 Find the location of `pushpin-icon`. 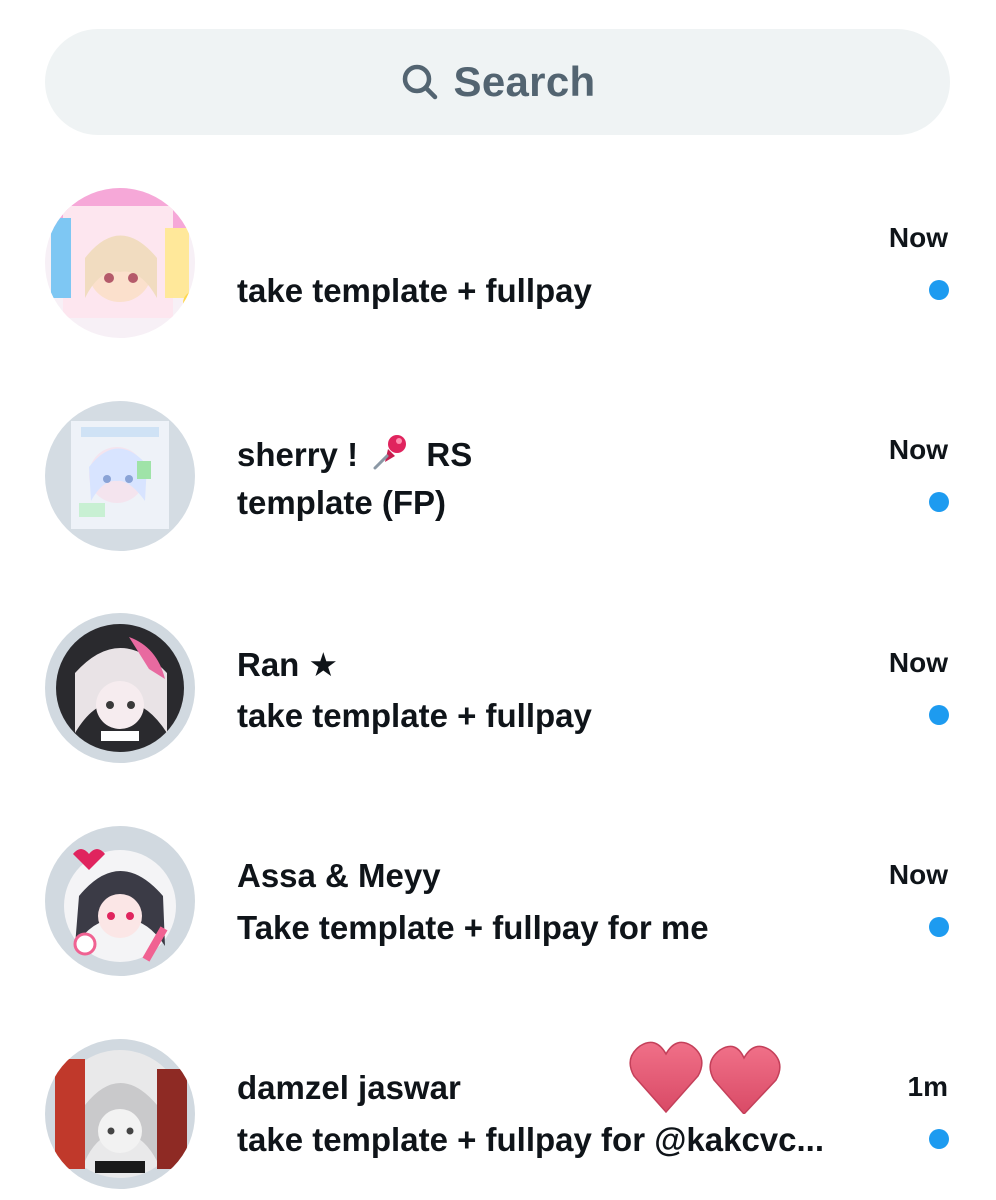

pushpin-icon is located at coordinates (390, 452).